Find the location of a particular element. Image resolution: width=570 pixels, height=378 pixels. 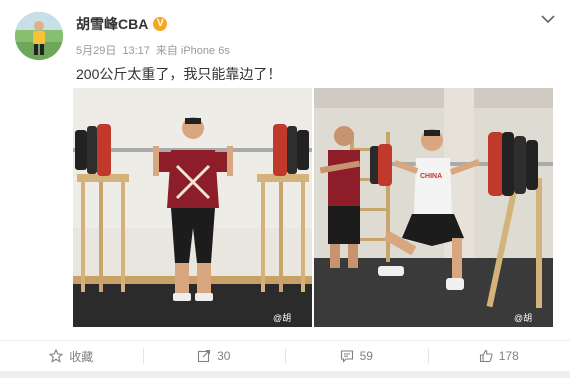

post-text: 200公斤太重了，我只能靠边了！ is located at coordinates (179, 74).